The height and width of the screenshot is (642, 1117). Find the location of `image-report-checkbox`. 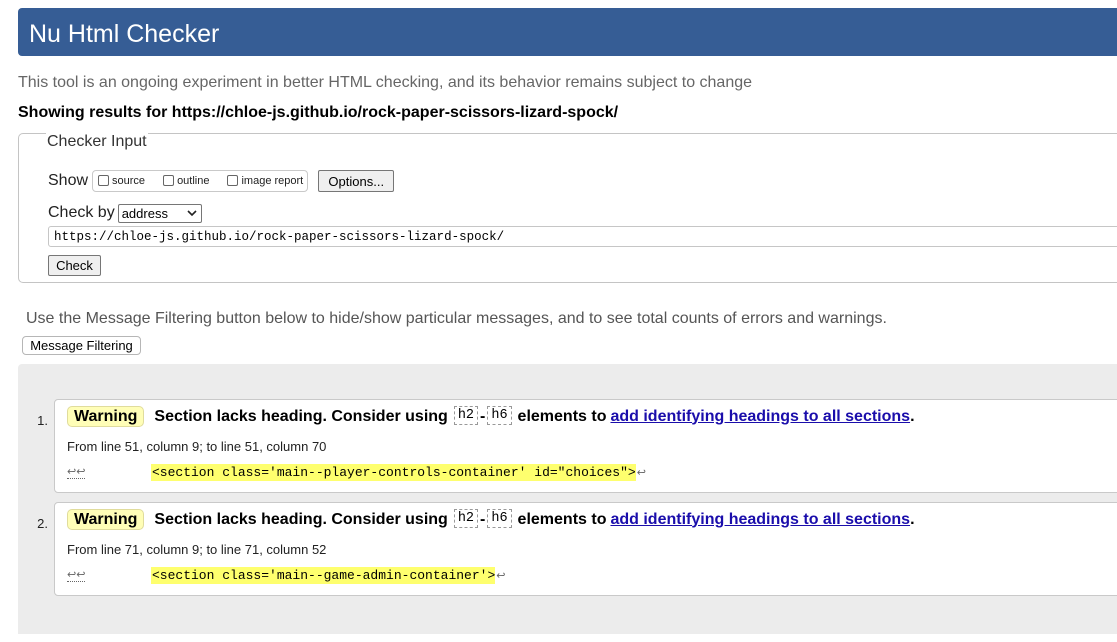

image-report-checkbox is located at coordinates (233, 180).